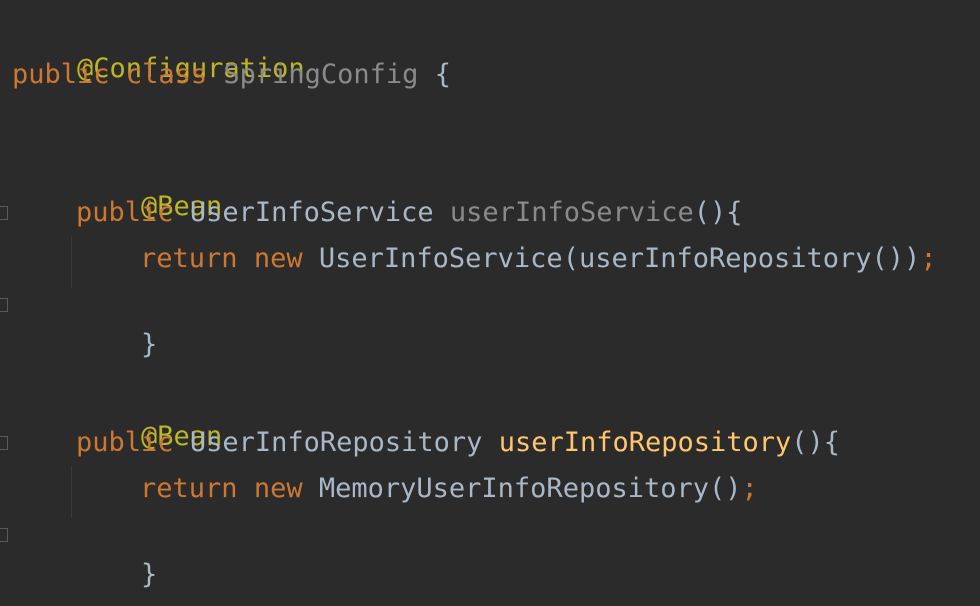  Describe the element at coordinates (321, 74) in the screenshot. I see `class-name-token: SpringConfig` at that location.